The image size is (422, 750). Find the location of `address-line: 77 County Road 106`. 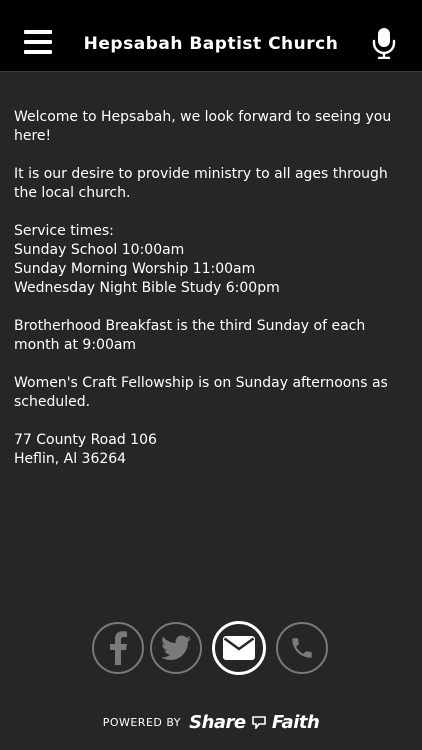

address-line: 77 County Road 106 is located at coordinates (85, 440).